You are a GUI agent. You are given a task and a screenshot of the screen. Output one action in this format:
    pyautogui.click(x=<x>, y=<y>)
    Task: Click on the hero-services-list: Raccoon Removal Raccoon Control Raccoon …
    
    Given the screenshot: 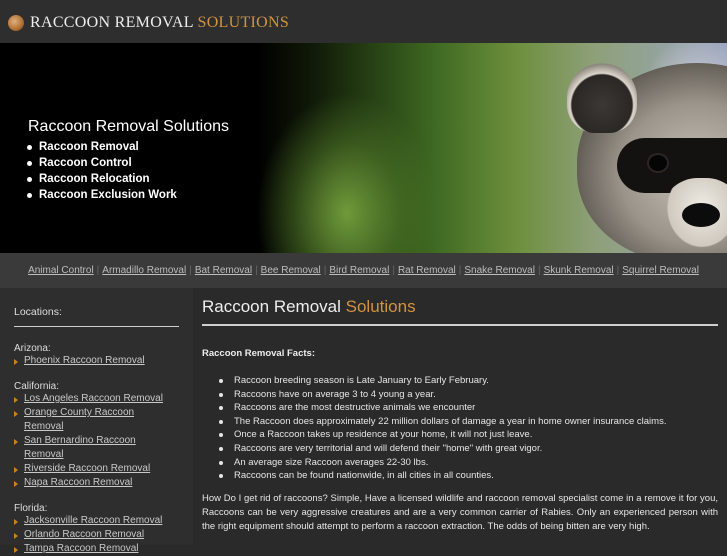 What is the action you would take?
    pyautogui.click(x=101, y=171)
    